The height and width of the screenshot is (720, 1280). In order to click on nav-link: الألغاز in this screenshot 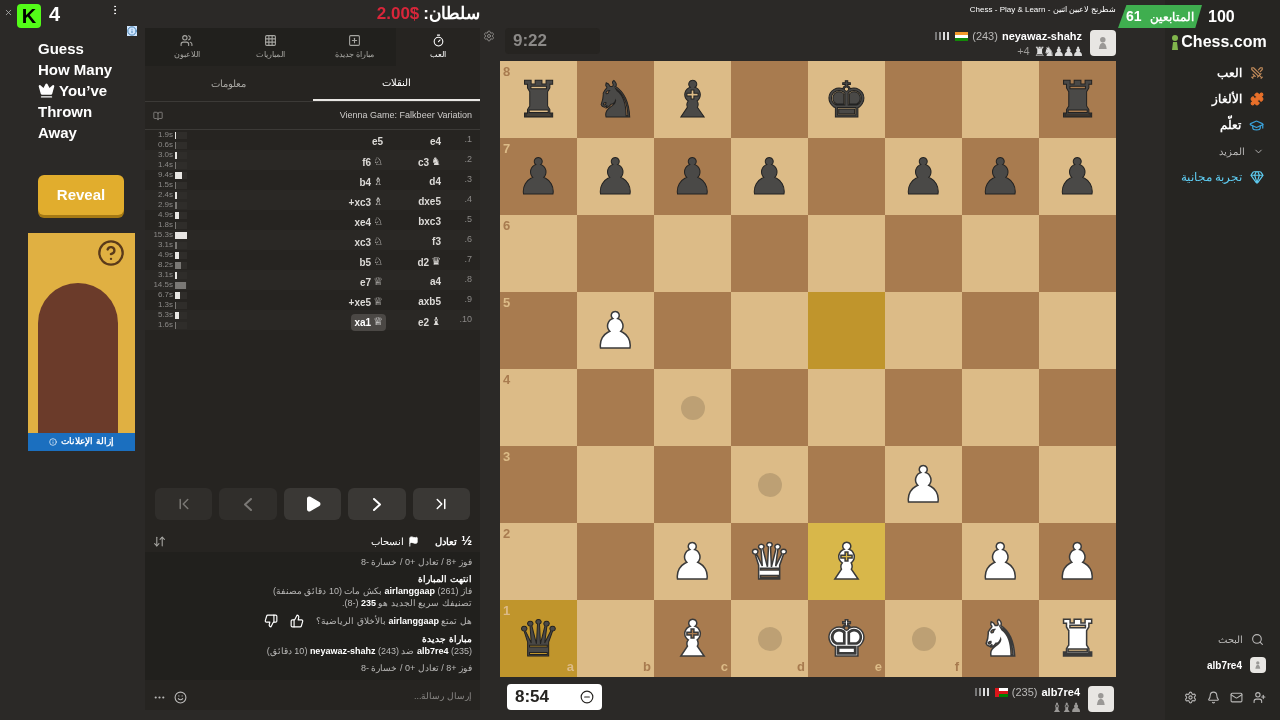, I will do `click(1214, 99)`.